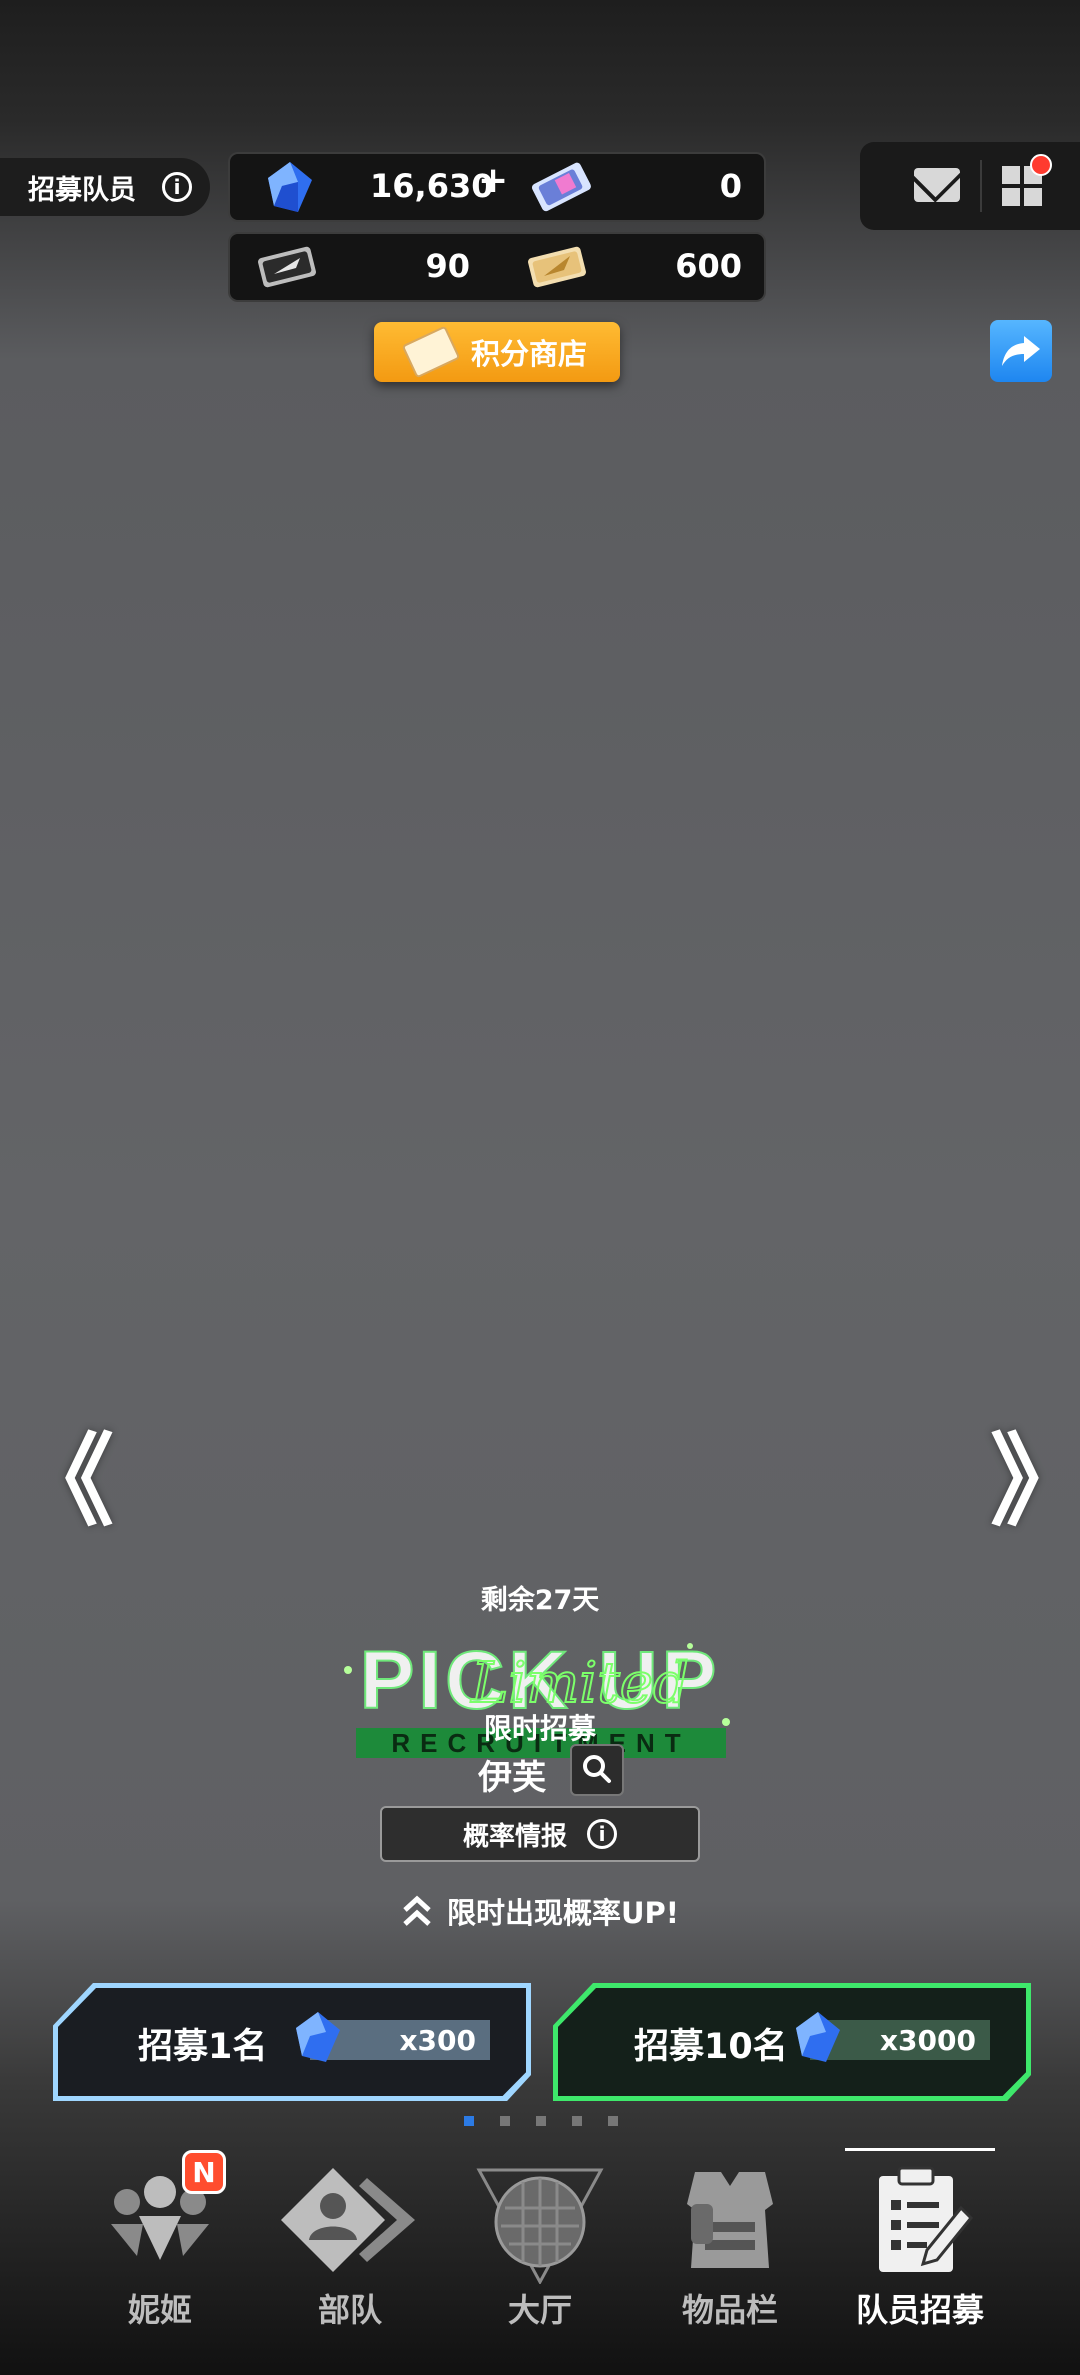  I want to click on nav-item-squad: 部队, so click(350, 2250).